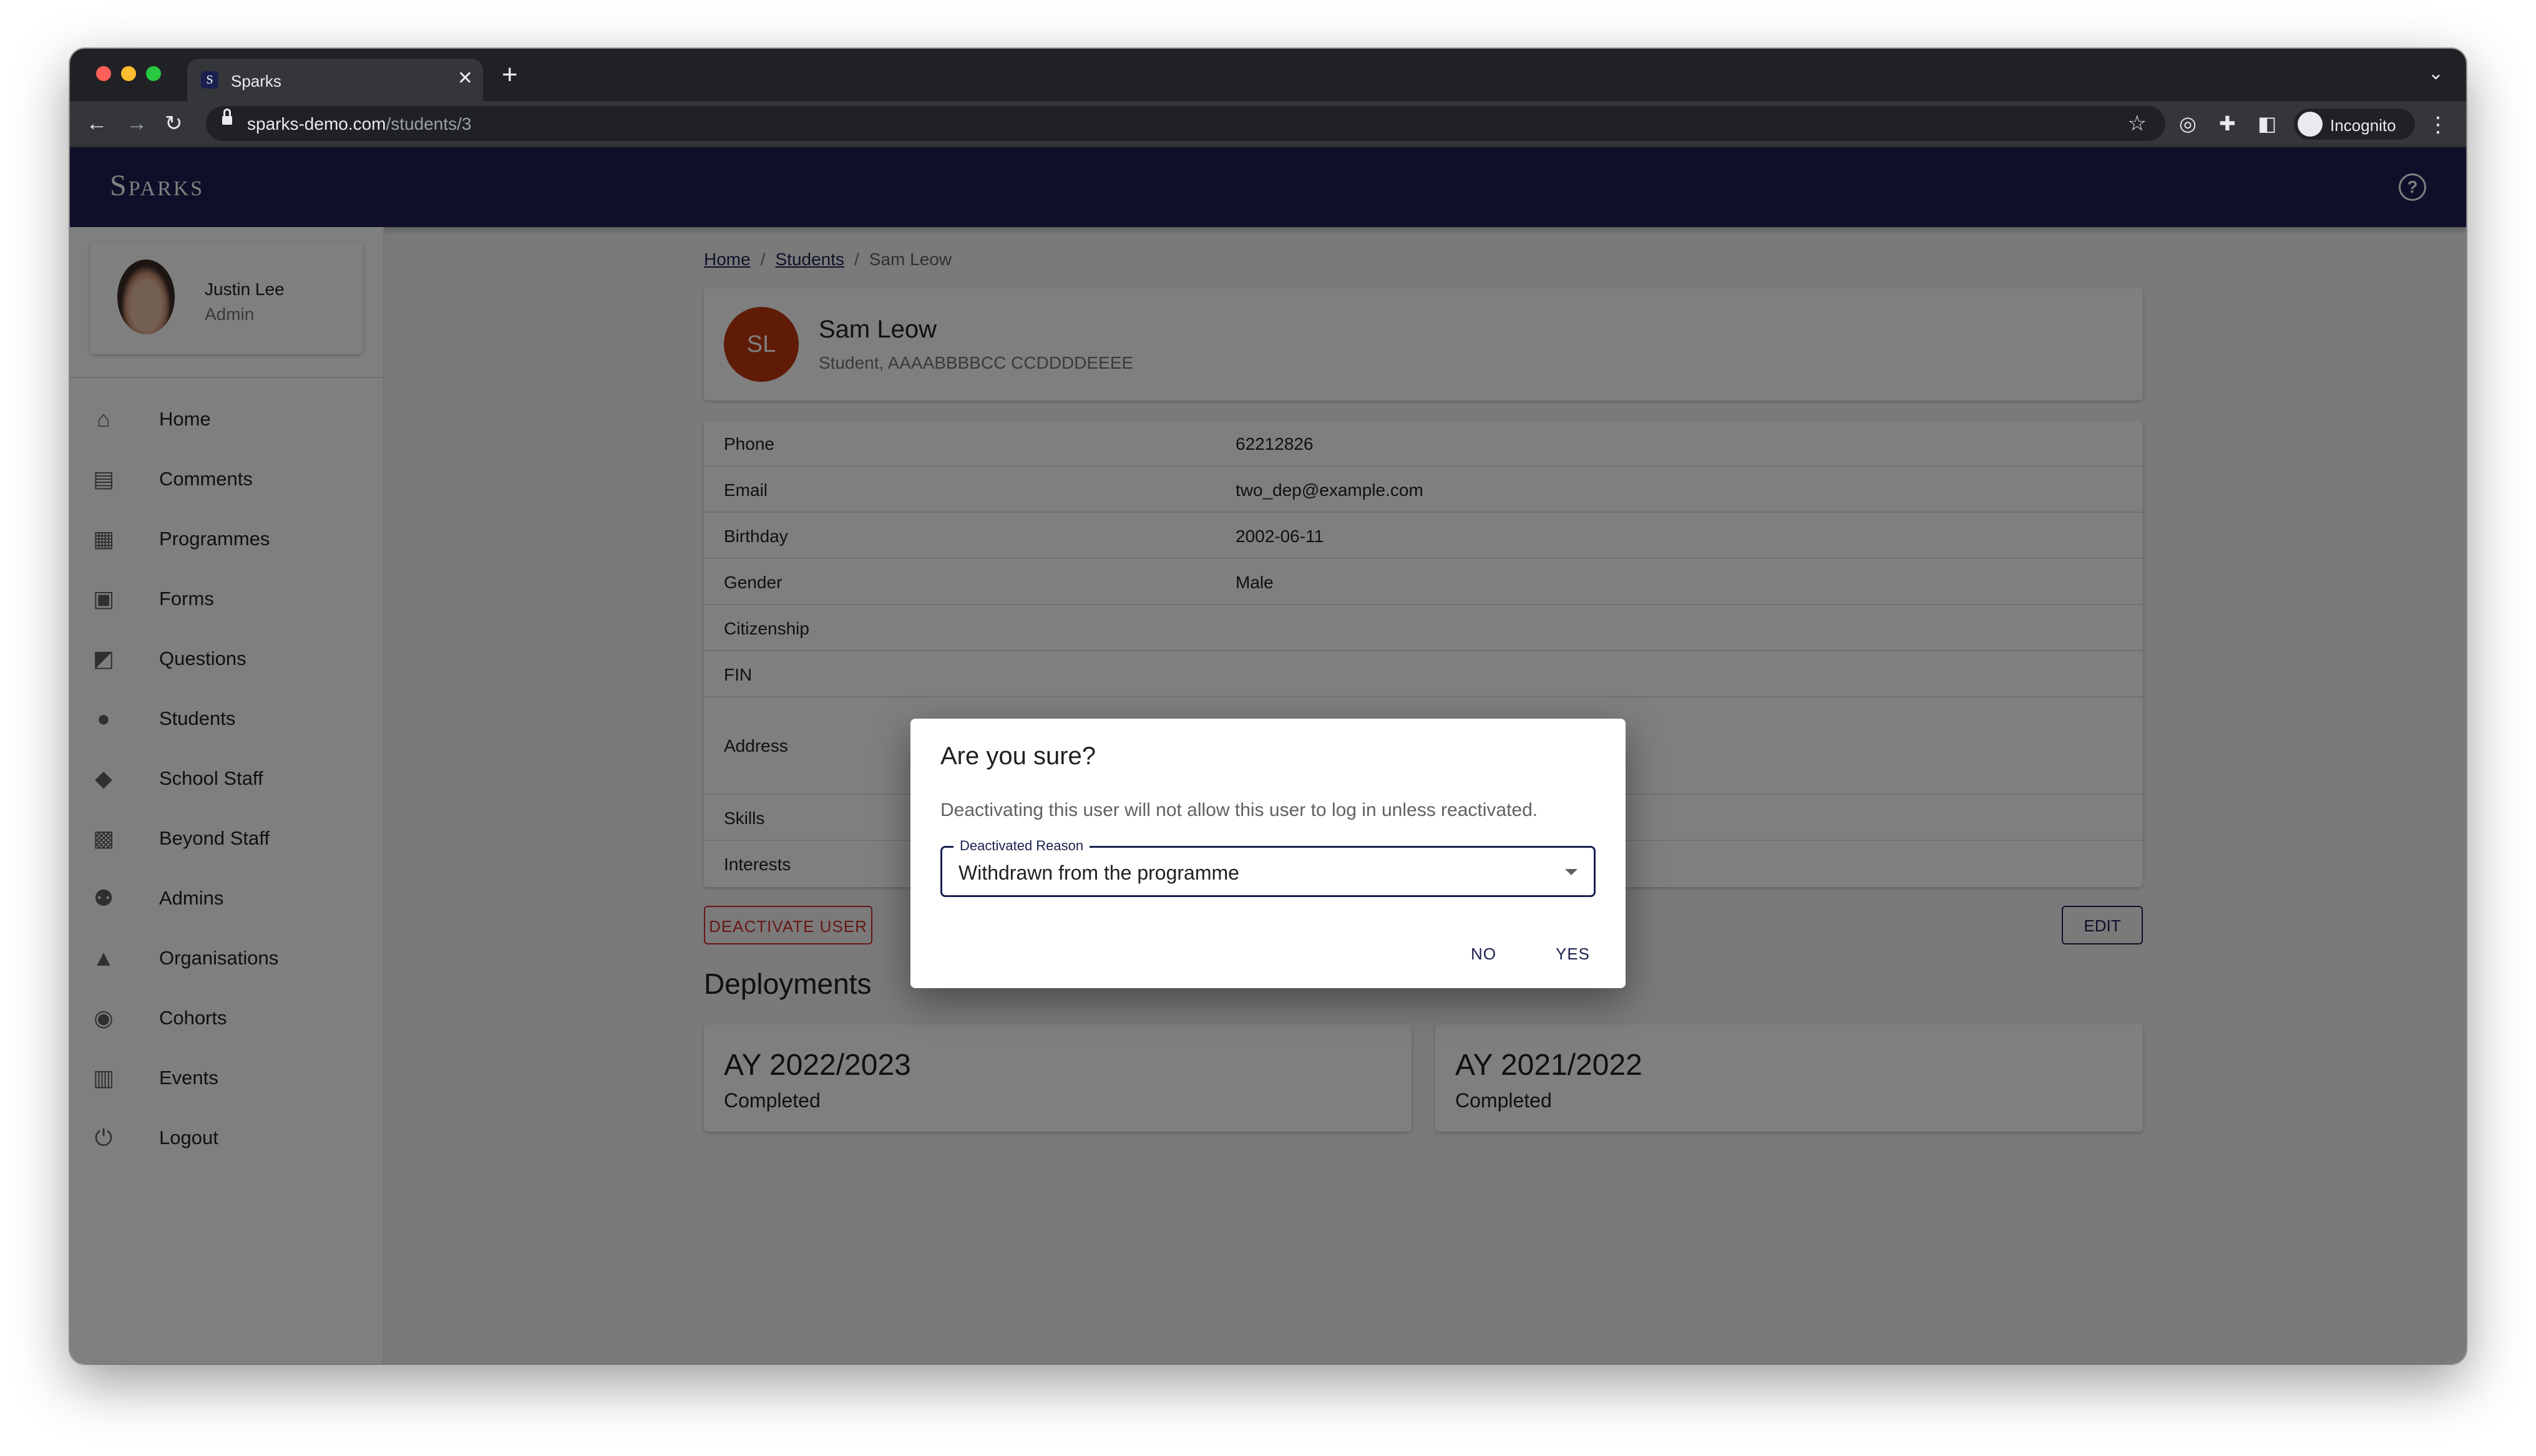 The width and height of the screenshot is (2536, 1456). What do you see at coordinates (174, 124) in the screenshot?
I see `reload-icon: ↻` at bounding box center [174, 124].